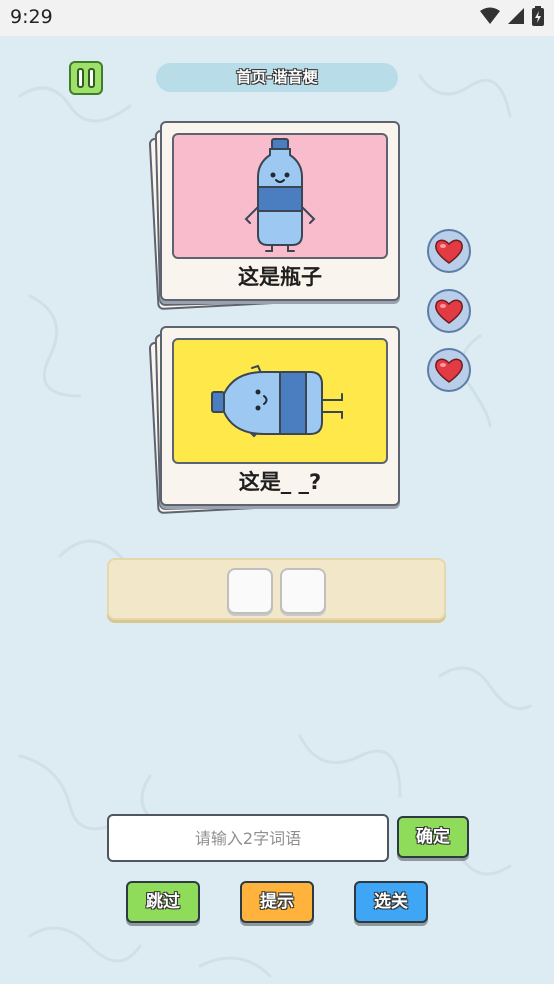 This screenshot has width=554, height=984. I want to click on hint-button: 提示, so click(277, 902).